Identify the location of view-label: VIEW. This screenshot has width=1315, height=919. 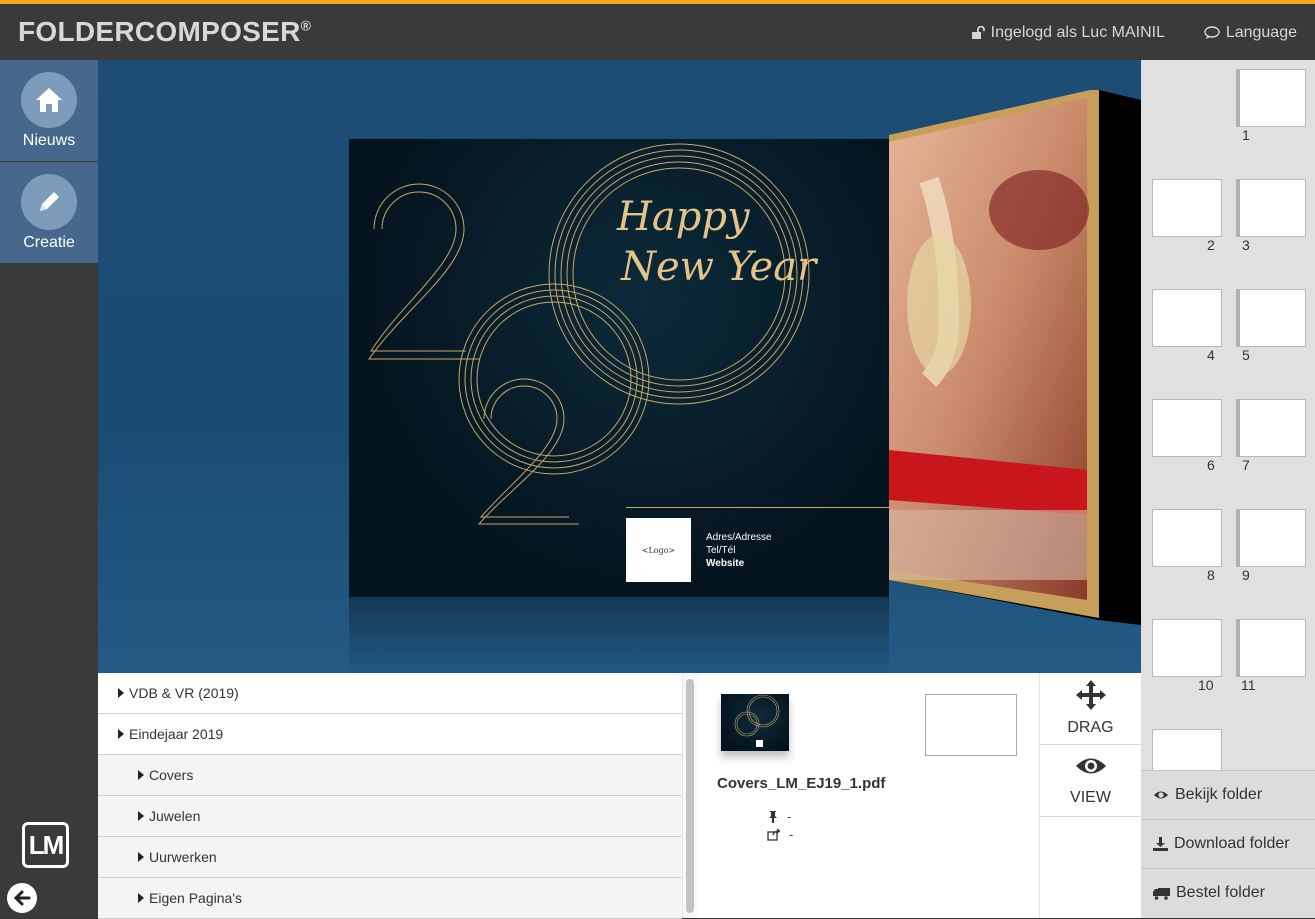
(1090, 797).